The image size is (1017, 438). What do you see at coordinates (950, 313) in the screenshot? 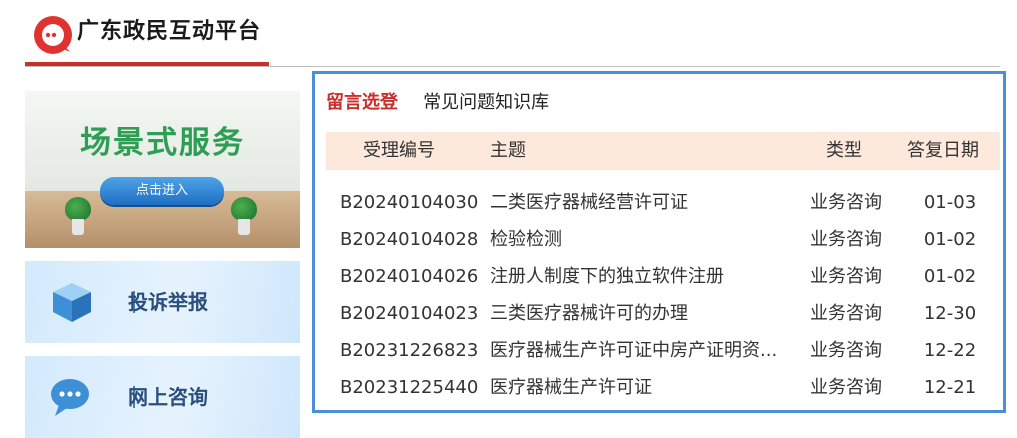
I see `row-date: 12-30` at bounding box center [950, 313].